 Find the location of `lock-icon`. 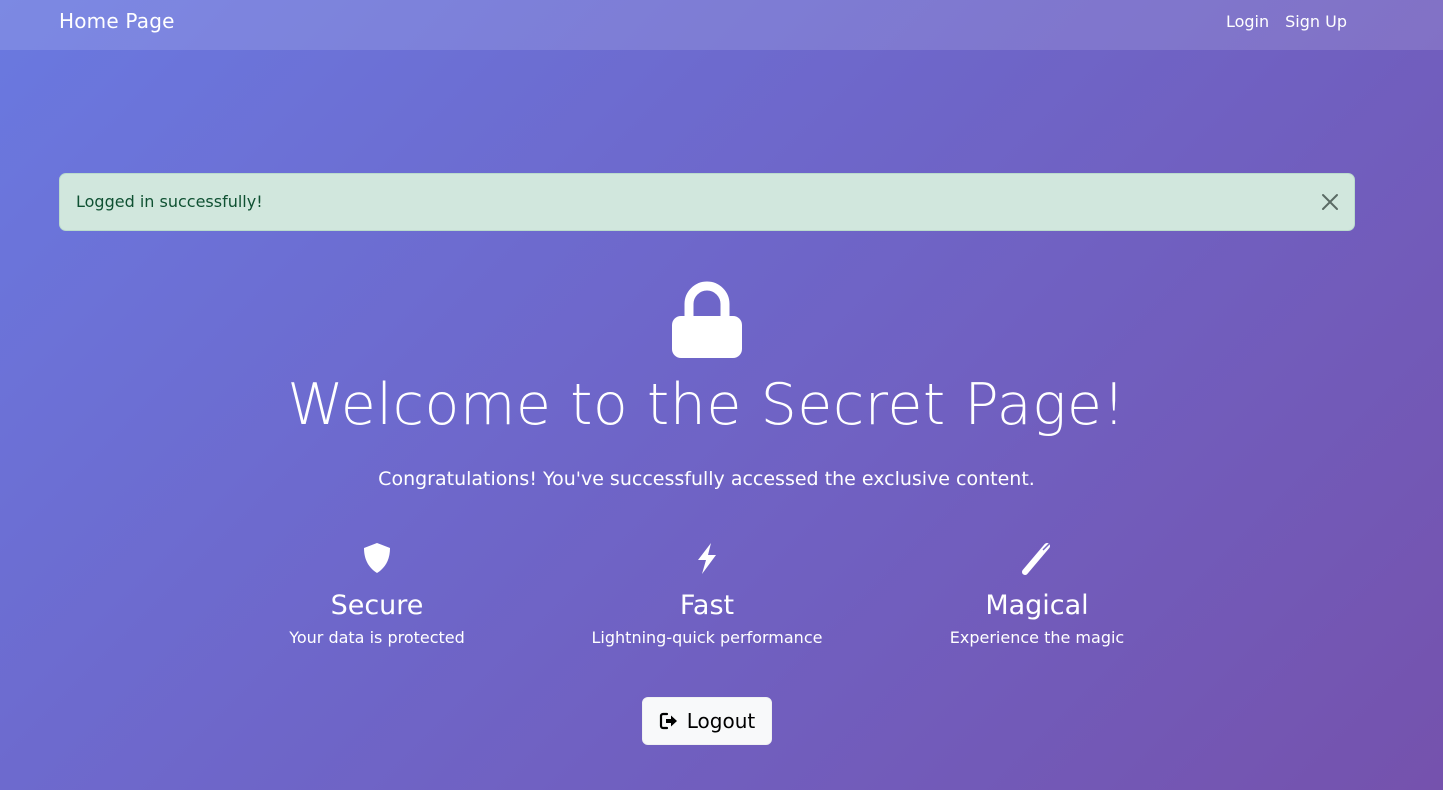

lock-icon is located at coordinates (707, 319).